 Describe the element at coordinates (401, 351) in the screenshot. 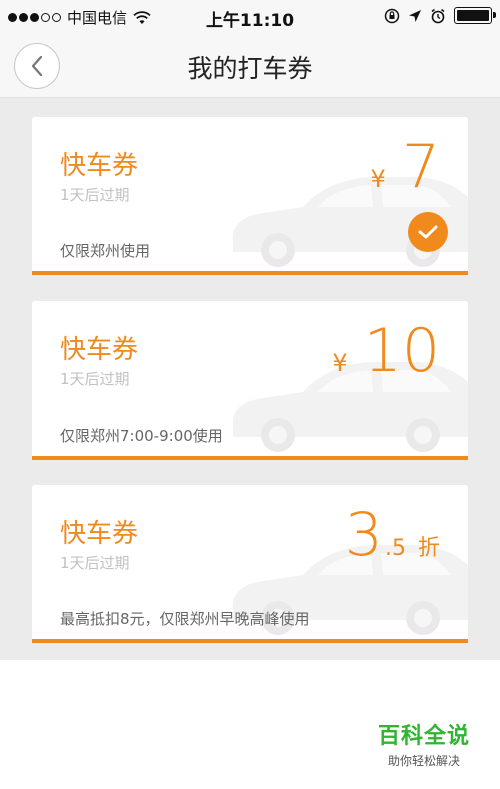

I see `coupon-amount: 10` at that location.